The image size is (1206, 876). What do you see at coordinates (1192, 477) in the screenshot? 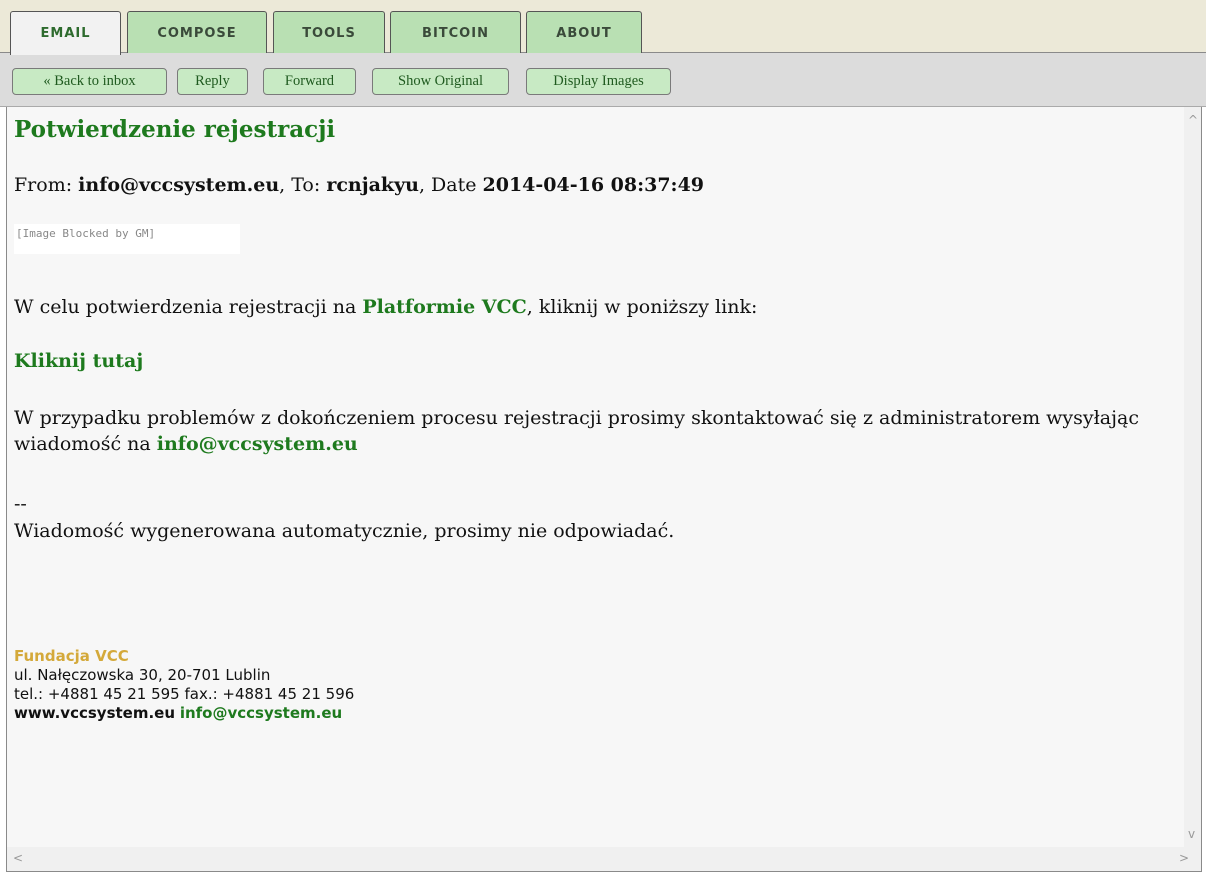
I see `vertical-scrollbar: ^ v` at bounding box center [1192, 477].